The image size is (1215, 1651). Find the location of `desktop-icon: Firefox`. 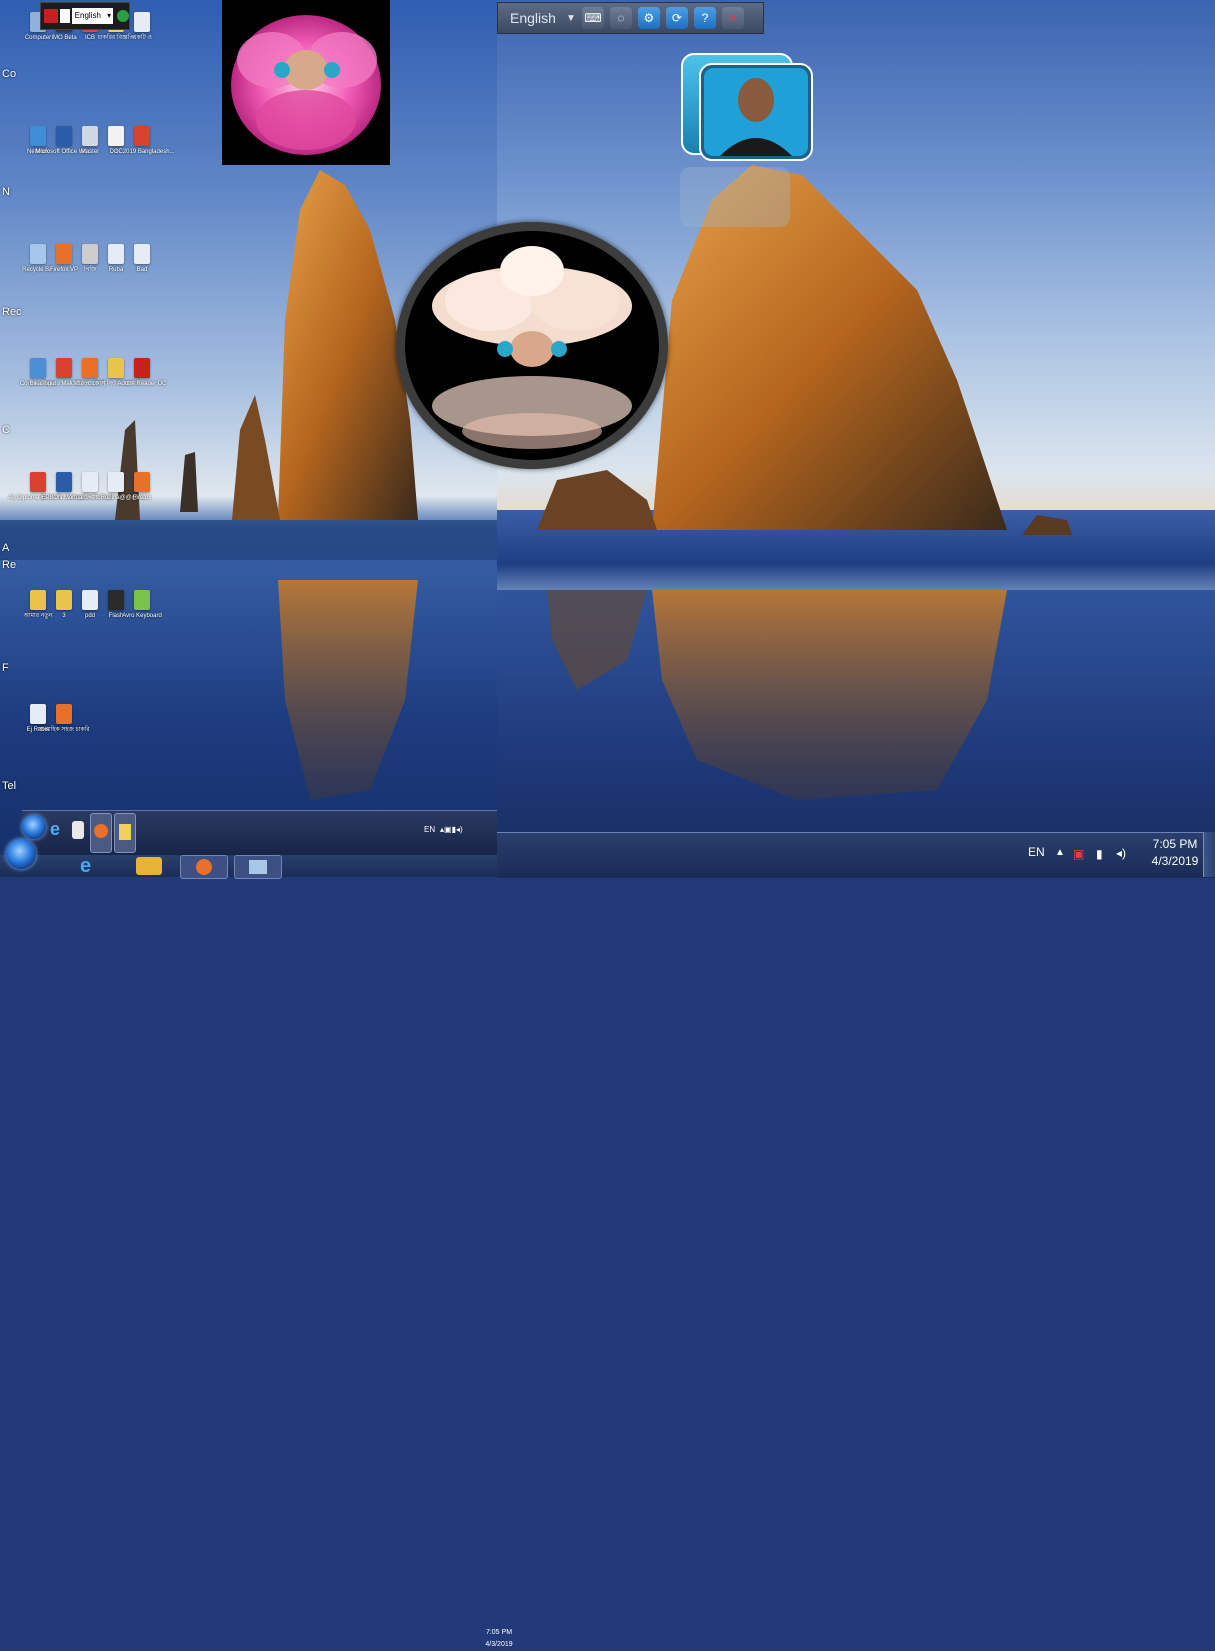

desktop-icon: Firefox is located at coordinates (142, 487).